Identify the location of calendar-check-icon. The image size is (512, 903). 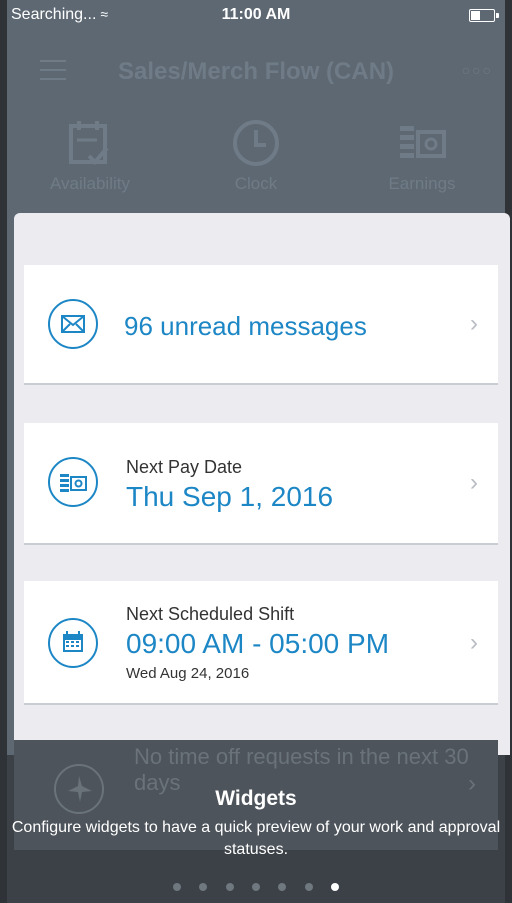
(89, 143).